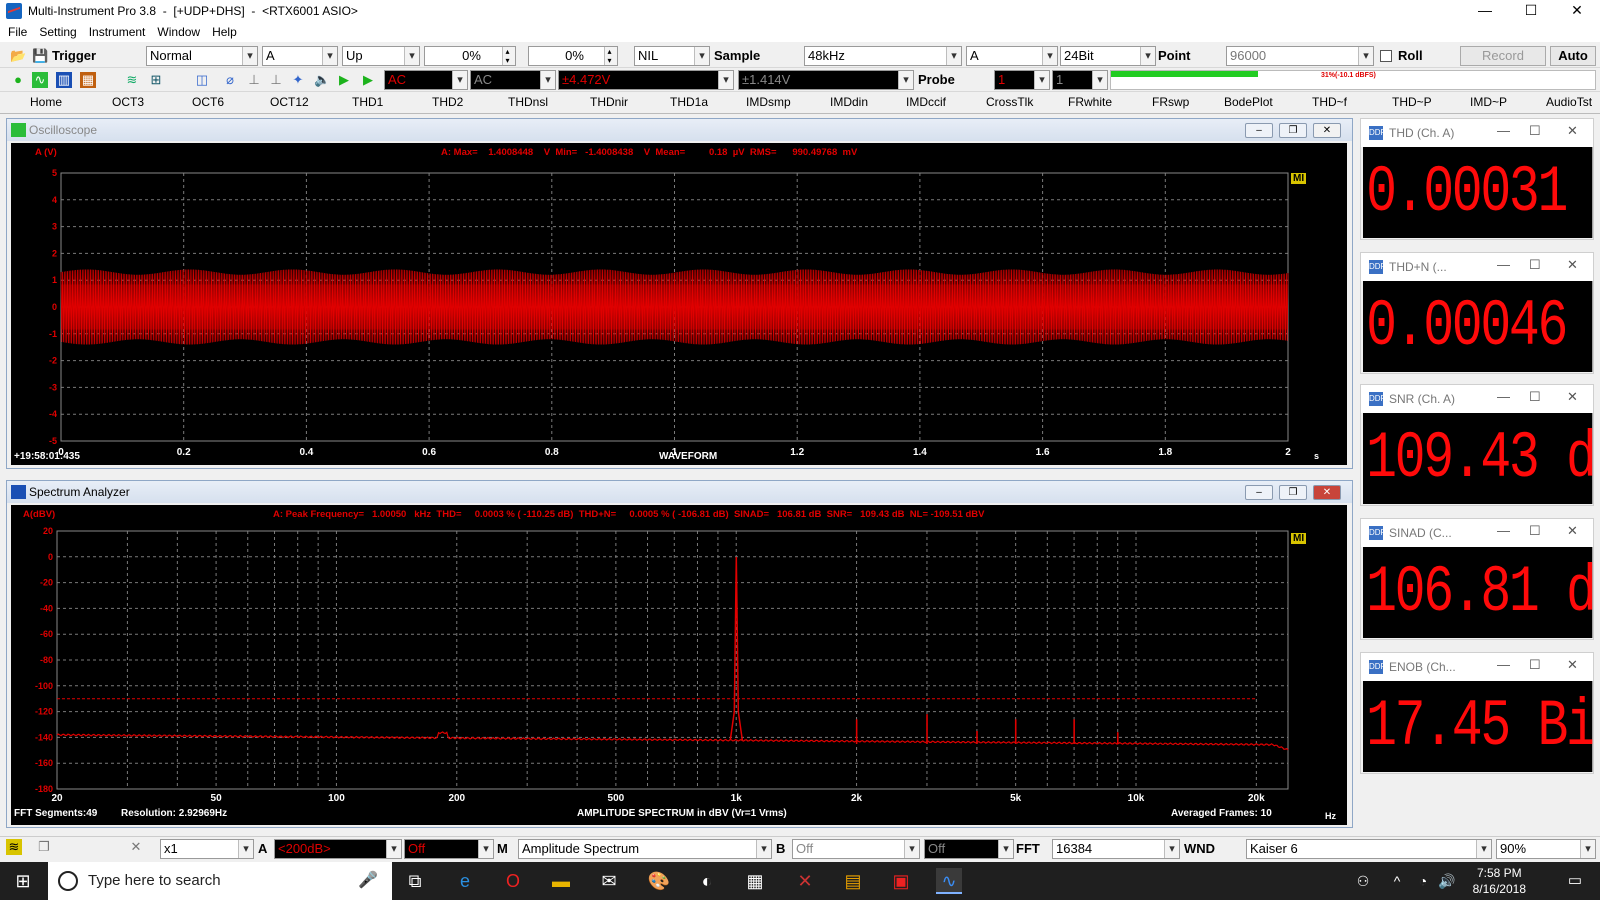  Describe the element at coordinates (609, 102) in the screenshot. I see `tab-thdnir: THDnir` at that location.